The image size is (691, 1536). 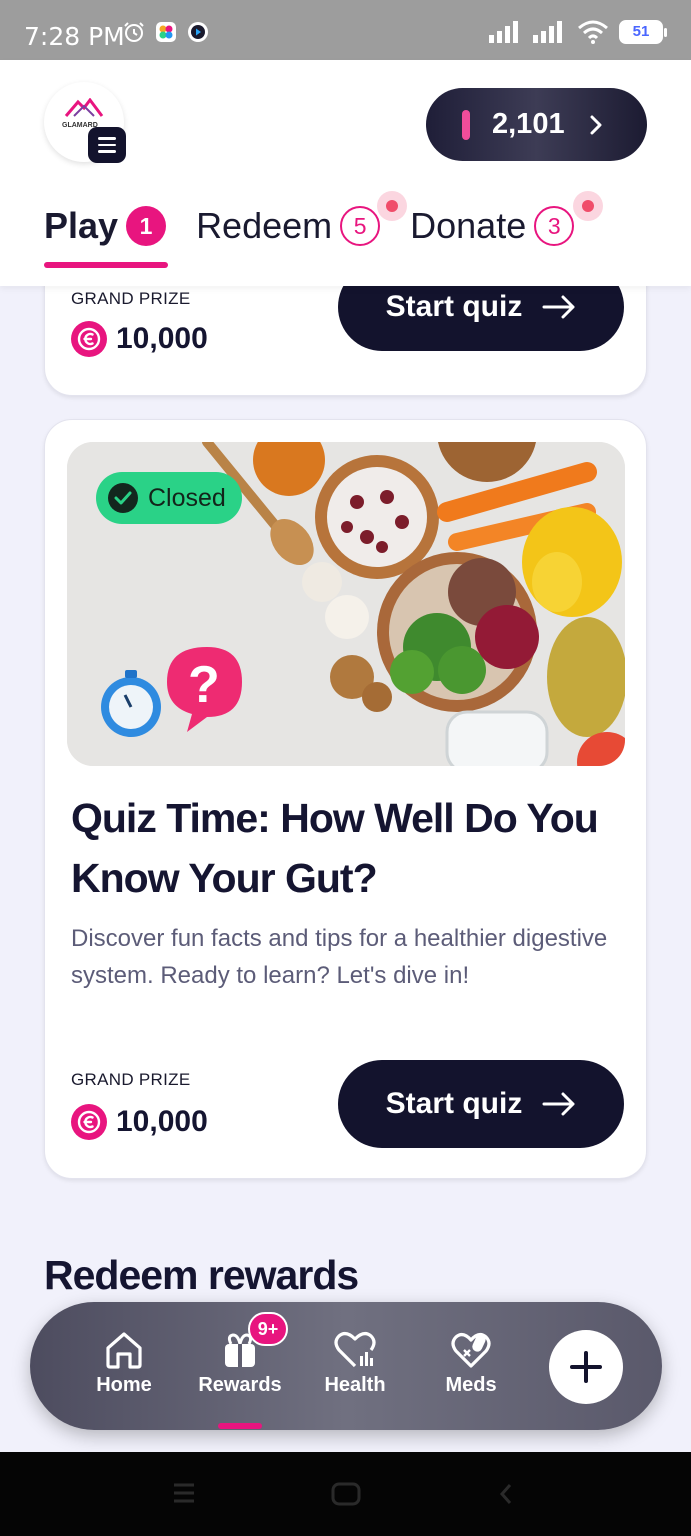 I want to click on active-tab-indicator, so click(x=106, y=265).